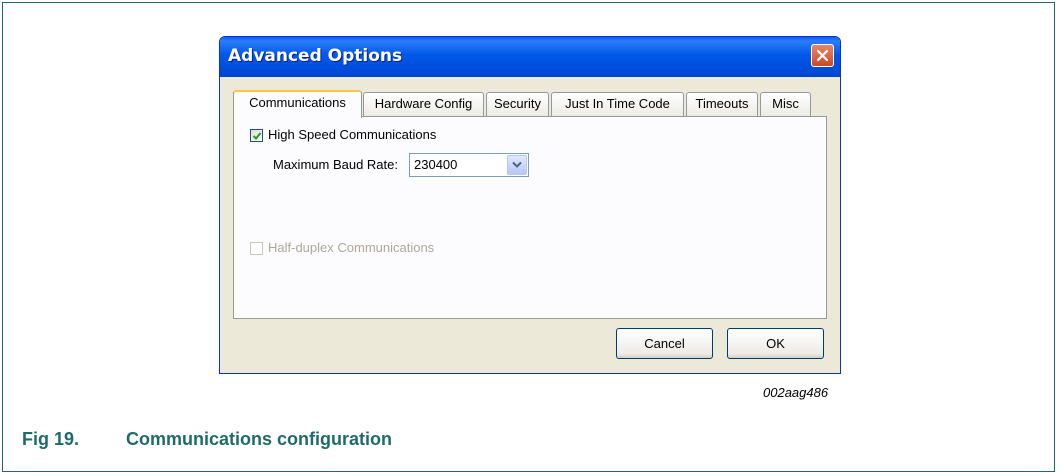 The height and width of the screenshot is (472, 1061). I want to click on half-duplex-checkbox, so click(256, 248).